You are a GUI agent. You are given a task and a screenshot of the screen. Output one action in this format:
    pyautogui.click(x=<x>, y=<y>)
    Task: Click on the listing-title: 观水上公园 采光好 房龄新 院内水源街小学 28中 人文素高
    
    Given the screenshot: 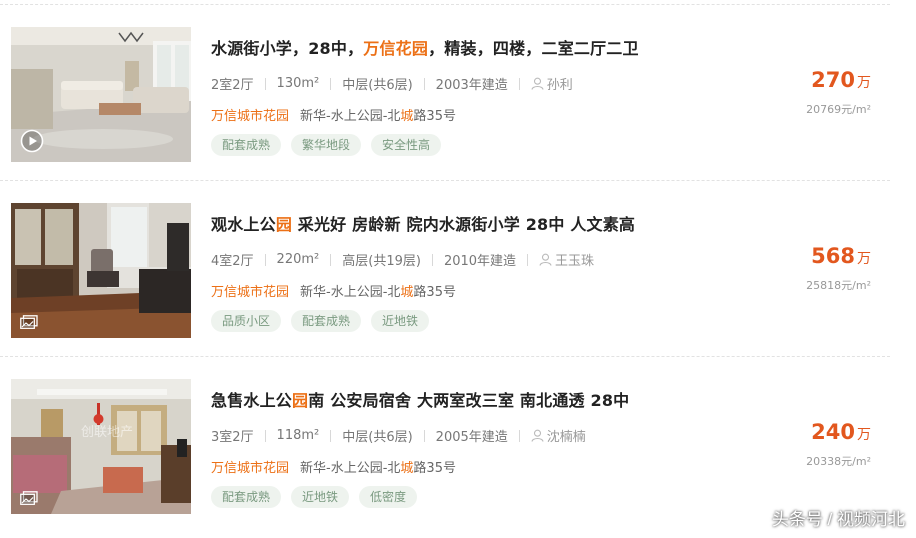 What is the action you would take?
    pyautogui.click(x=423, y=223)
    